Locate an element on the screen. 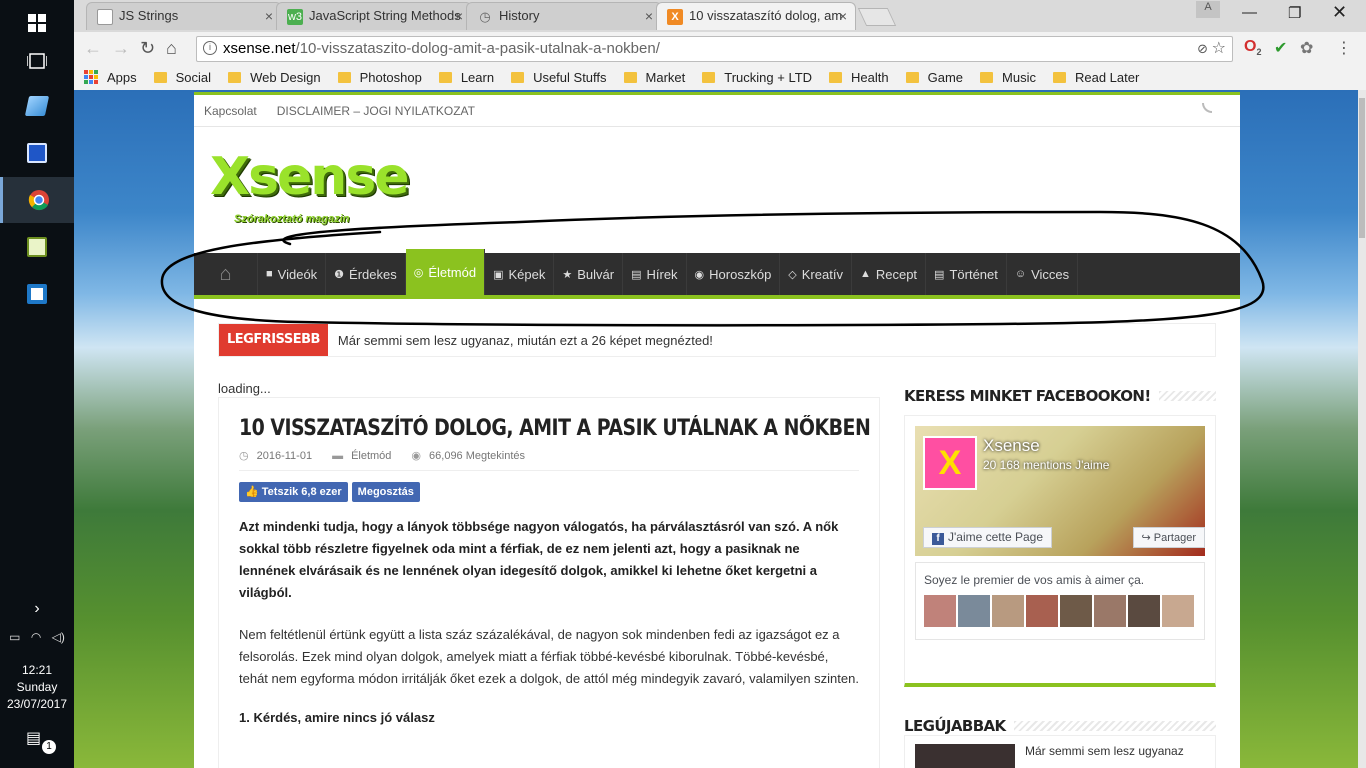 The width and height of the screenshot is (1366, 768). social-buttons: 👍 Tetszik 6,8 ezer Megosztás is located at coordinates (549, 492).